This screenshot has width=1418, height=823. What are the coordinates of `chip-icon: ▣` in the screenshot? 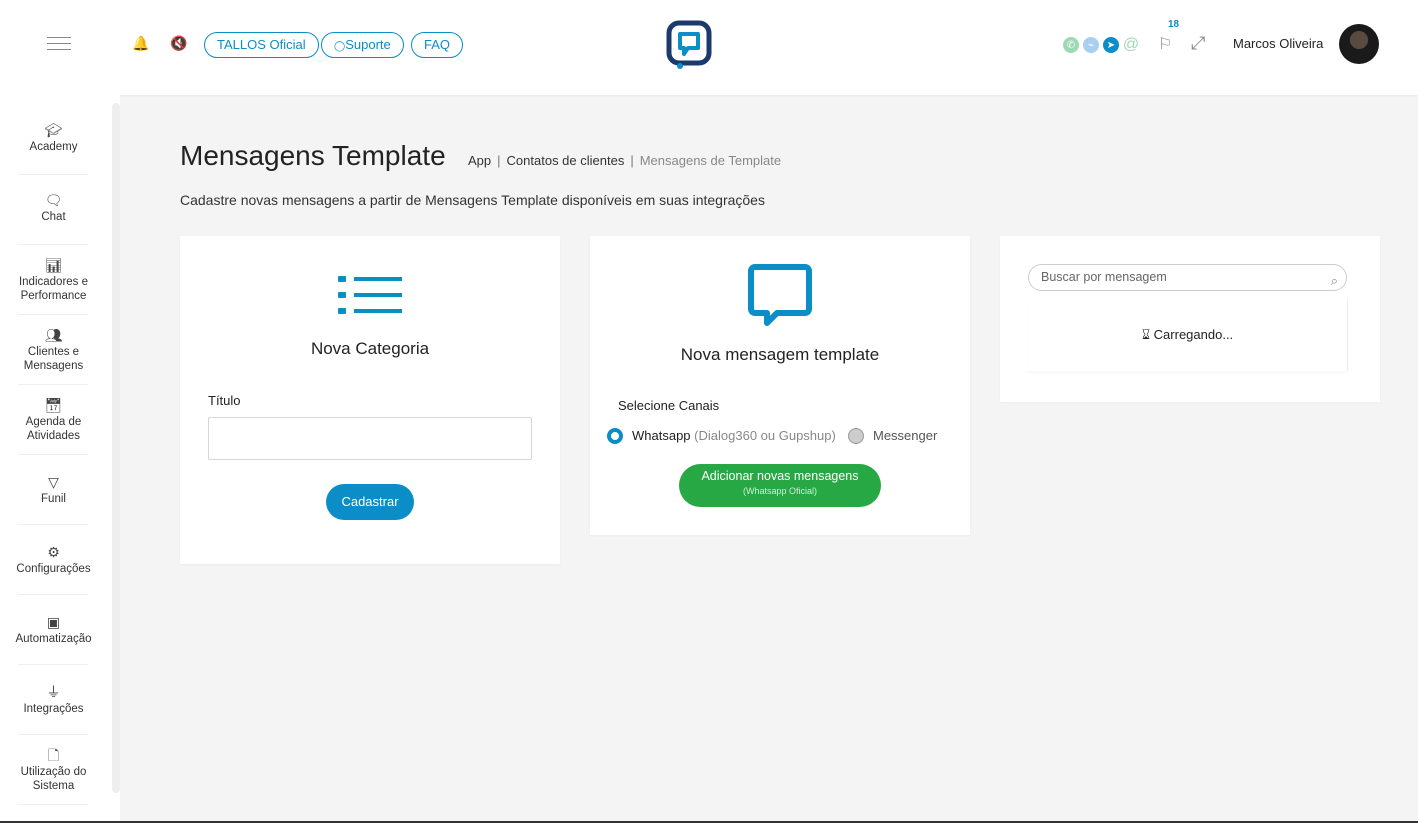 It's located at (53, 621).